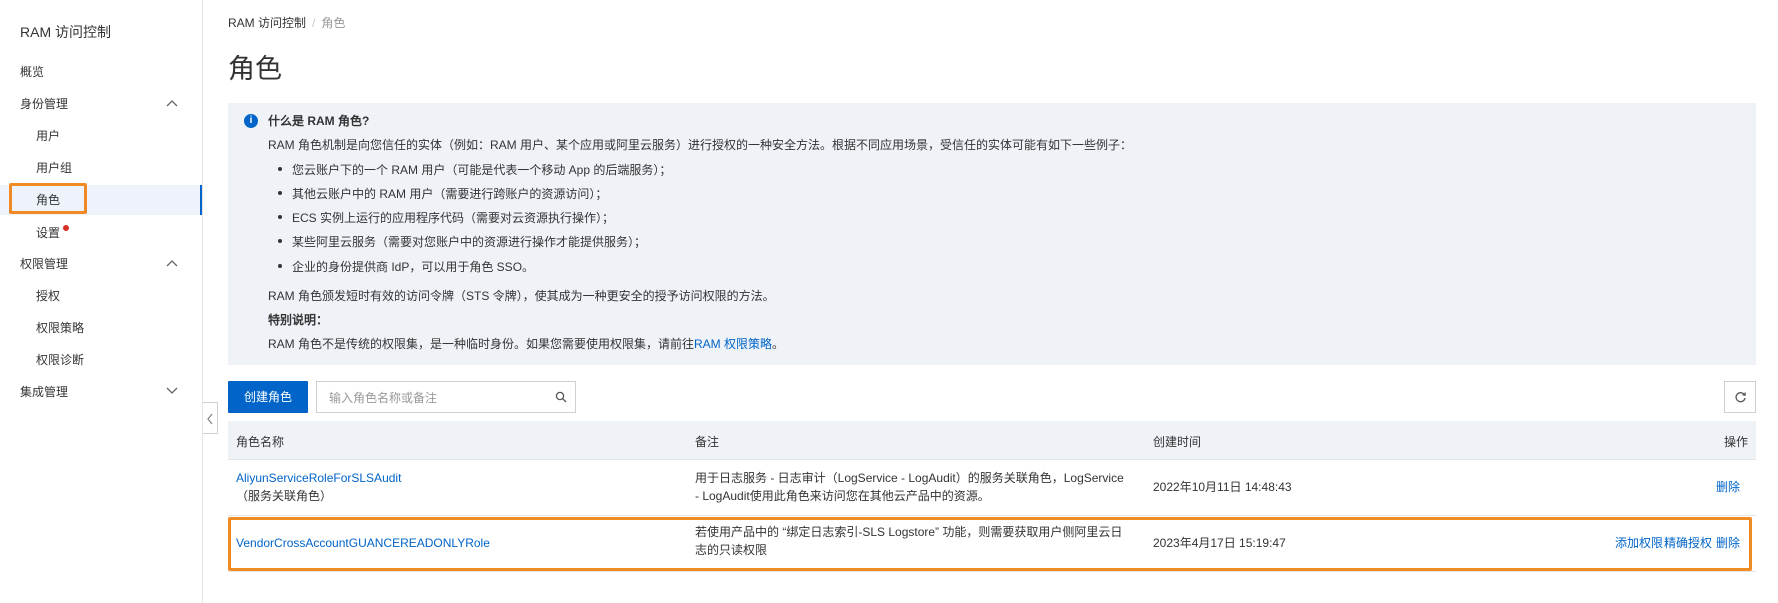 The height and width of the screenshot is (603, 1778). Describe the element at coordinates (101, 200) in the screenshot. I see `sidebar-item-roles: 角色` at that location.